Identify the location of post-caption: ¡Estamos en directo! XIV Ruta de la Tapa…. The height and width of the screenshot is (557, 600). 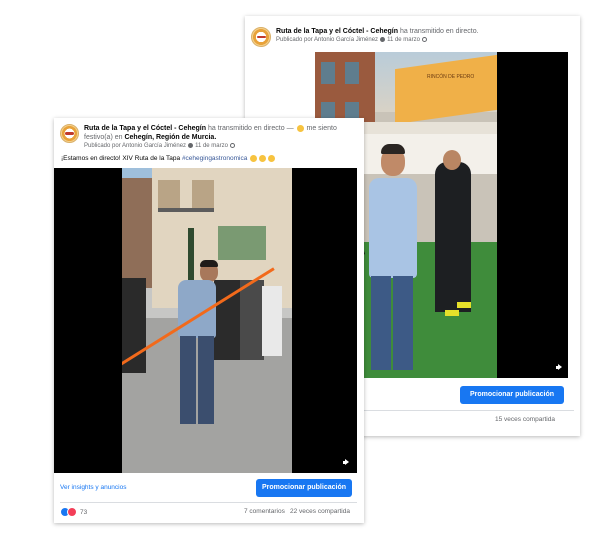
(168, 158).